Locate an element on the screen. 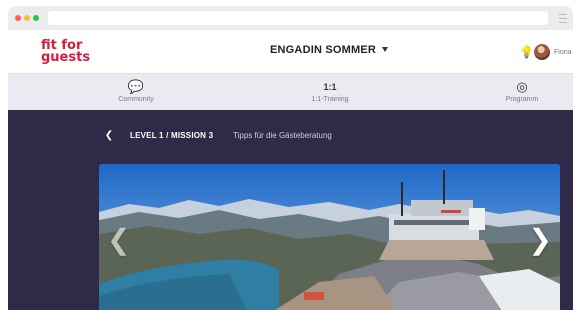 The height and width of the screenshot is (310, 577). back-chevron-icon: ❮ is located at coordinates (109, 136).